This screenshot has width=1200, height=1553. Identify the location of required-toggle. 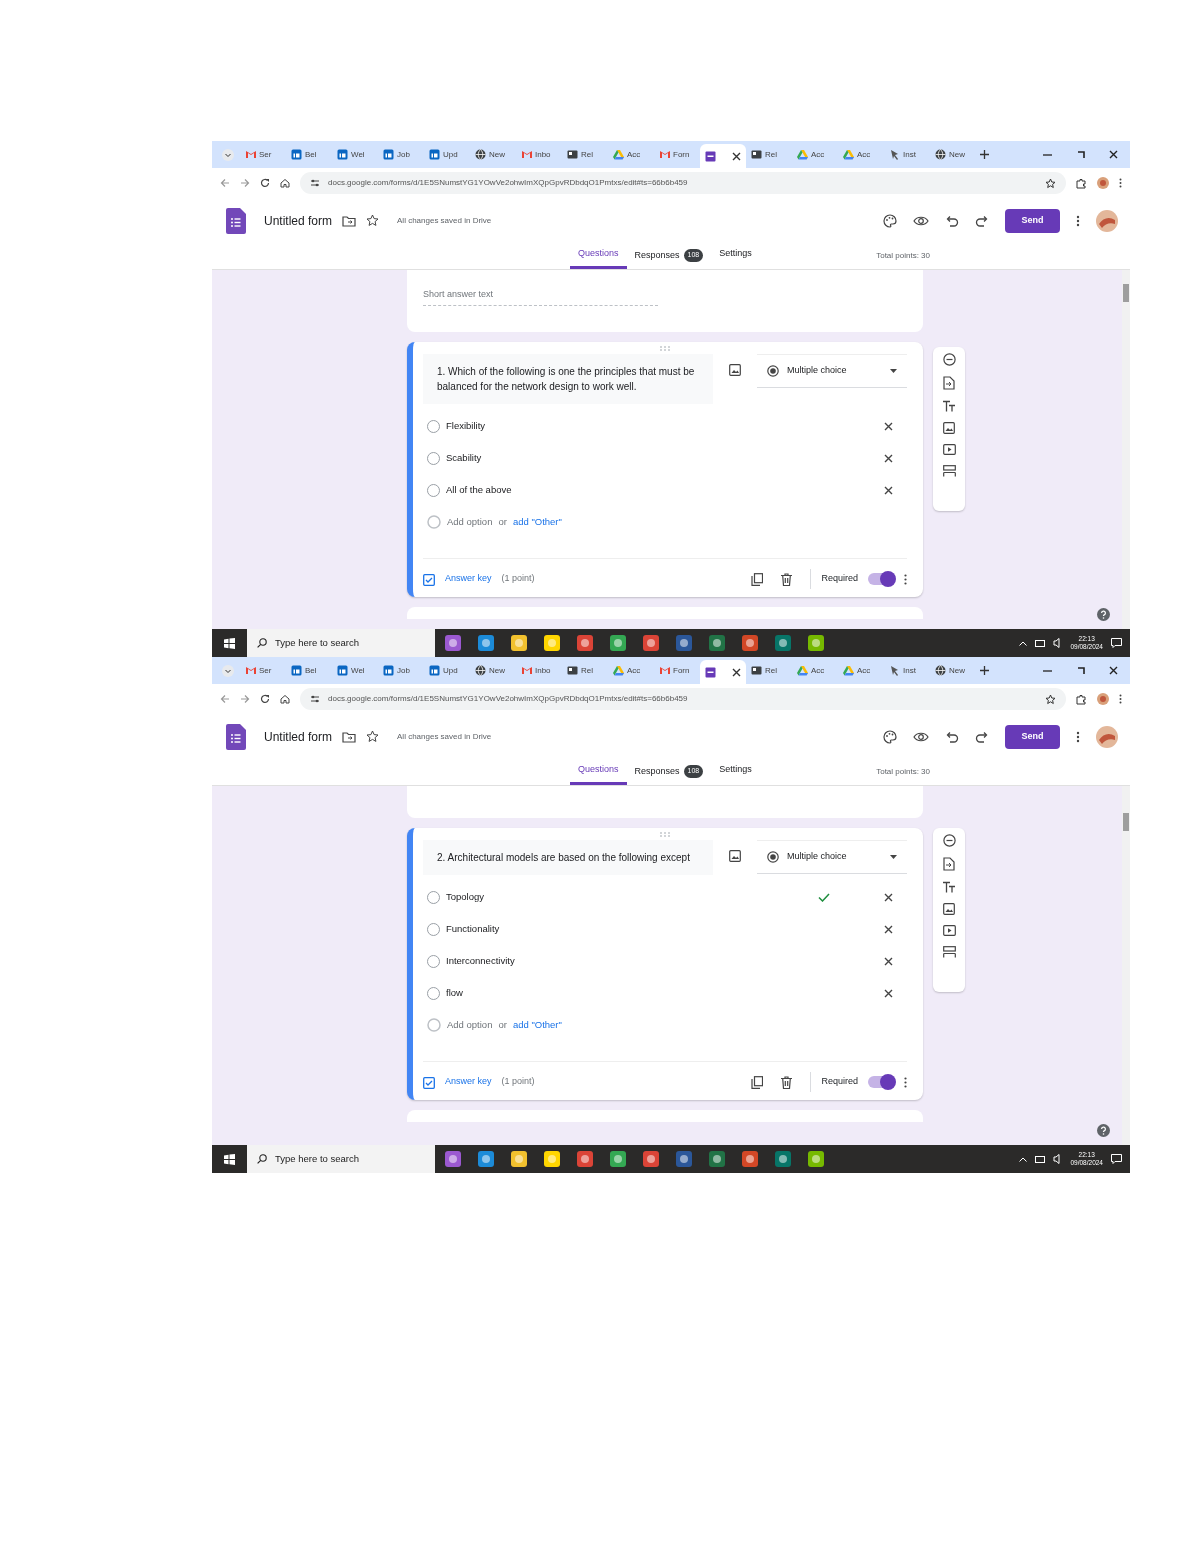
(881, 579).